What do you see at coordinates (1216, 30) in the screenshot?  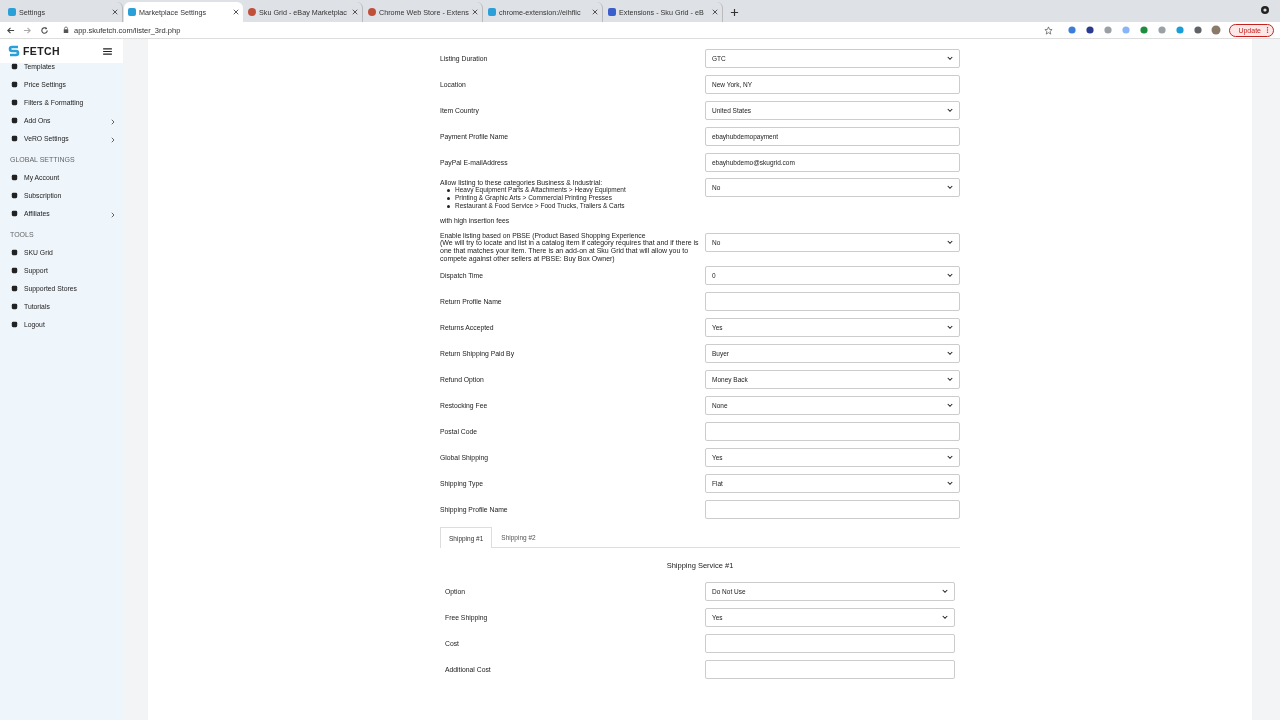 I see `avatar-icon` at bounding box center [1216, 30].